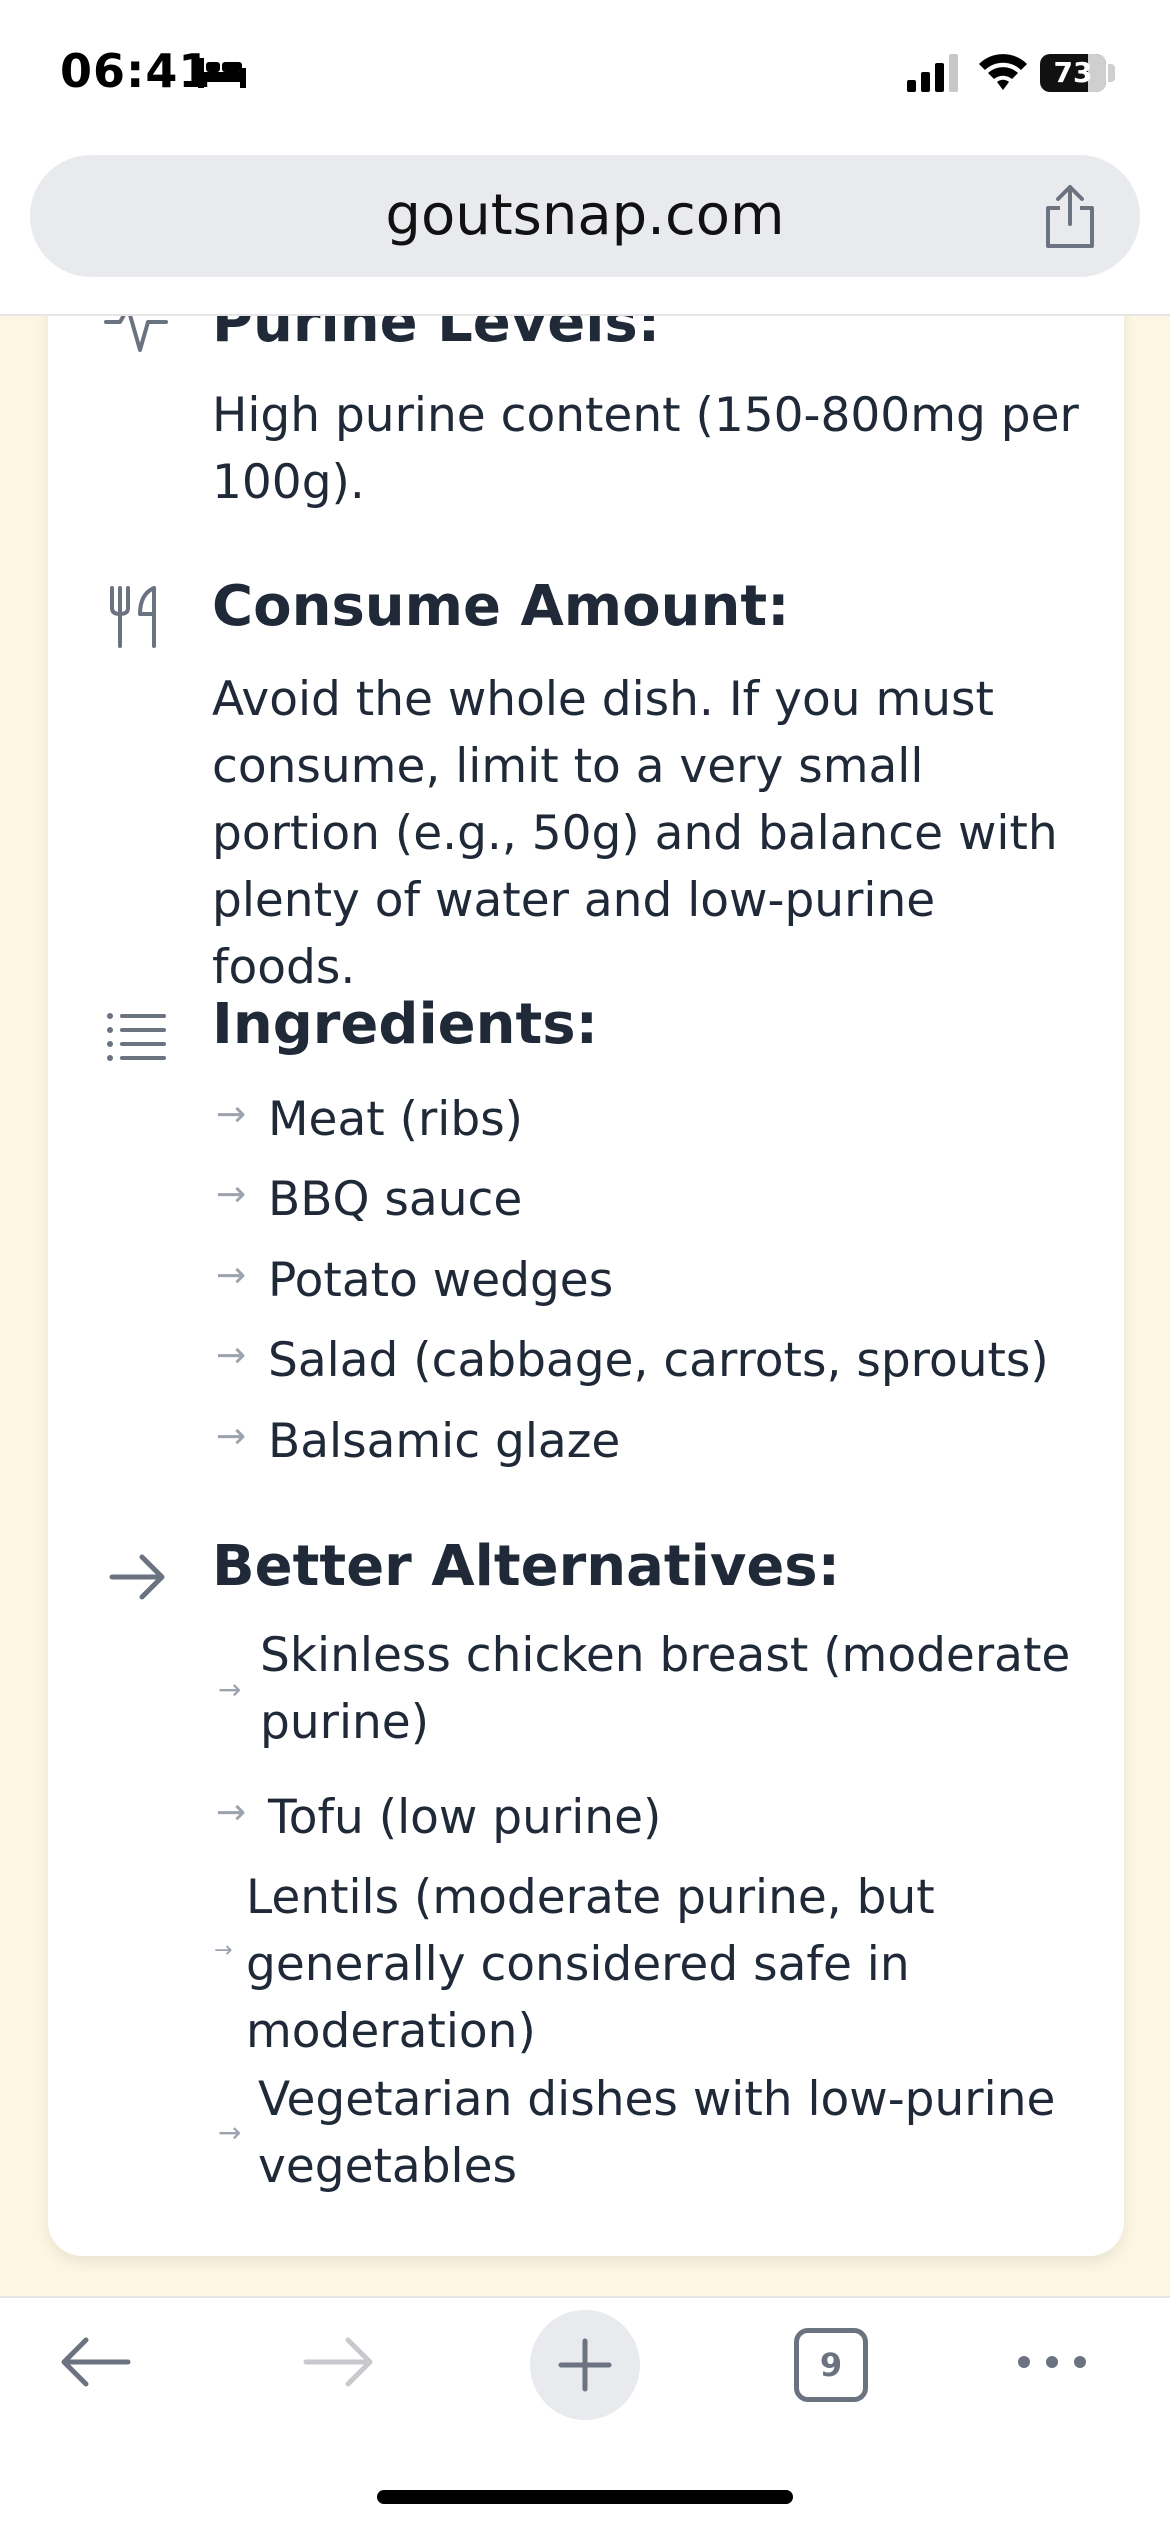 Image resolution: width=1170 pixels, height=2534 pixels. I want to click on plus-icon, so click(585, 2365).